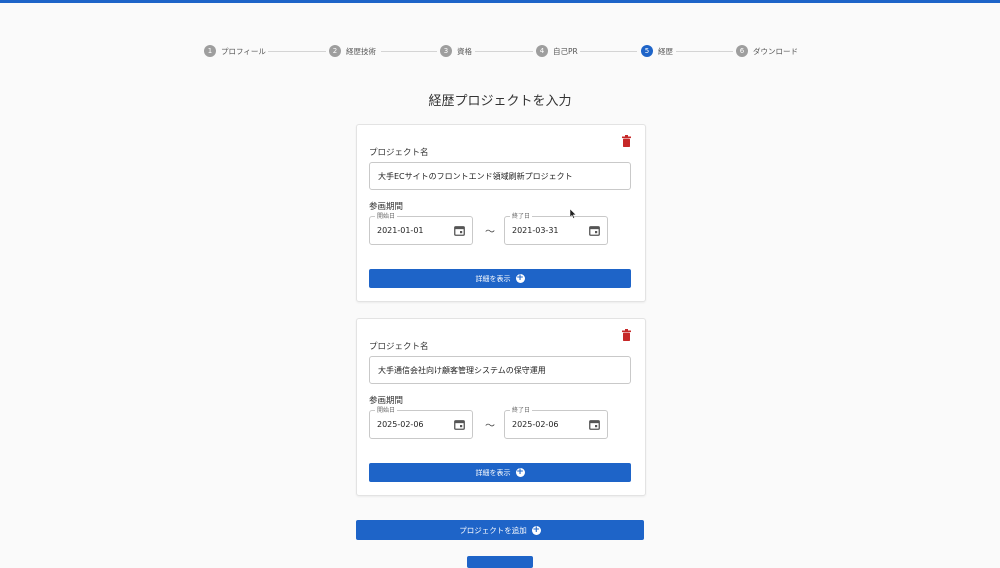  Describe the element at coordinates (535, 424) in the screenshot. I see `end-date-value: 2025-02-06` at that location.